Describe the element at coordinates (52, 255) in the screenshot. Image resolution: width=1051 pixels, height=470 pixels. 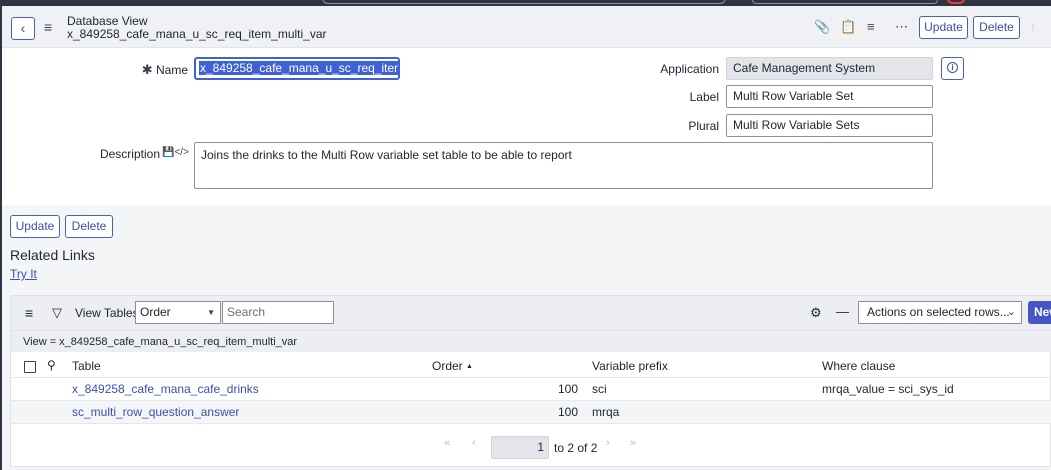
I see `related-links-title: Related Links` at that location.